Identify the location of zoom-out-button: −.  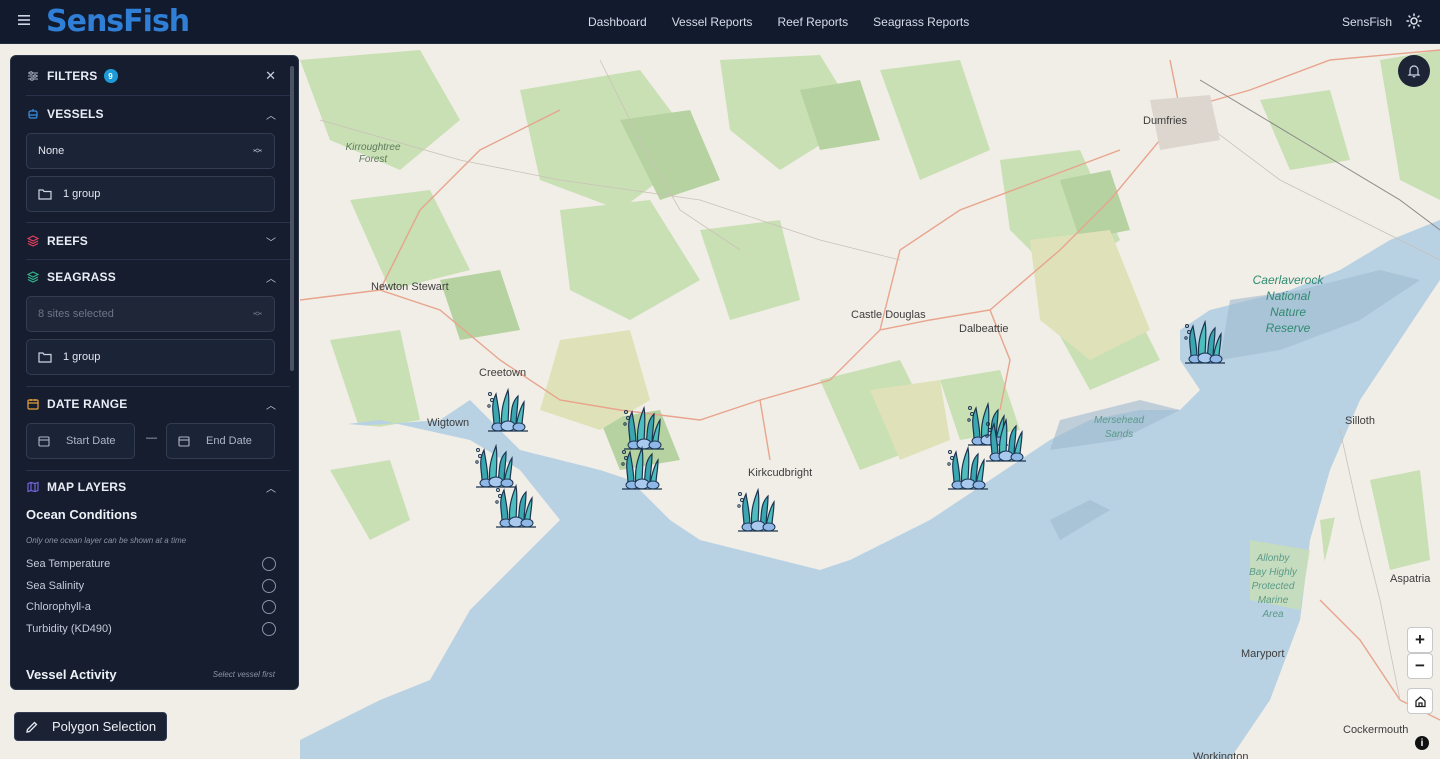
(1420, 666).